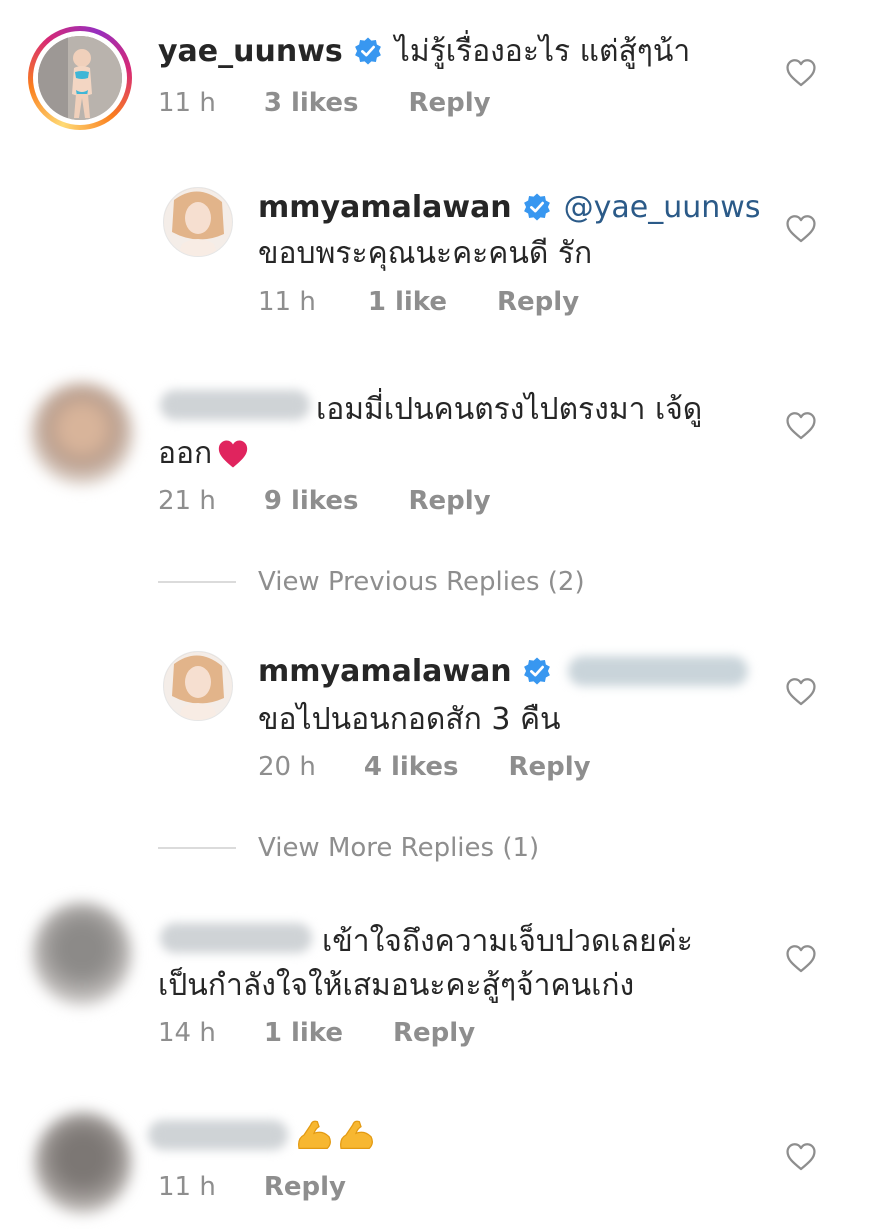  Describe the element at coordinates (421, 582) in the screenshot. I see `view-previous-replies-button: View Previous Replies (2)` at that location.